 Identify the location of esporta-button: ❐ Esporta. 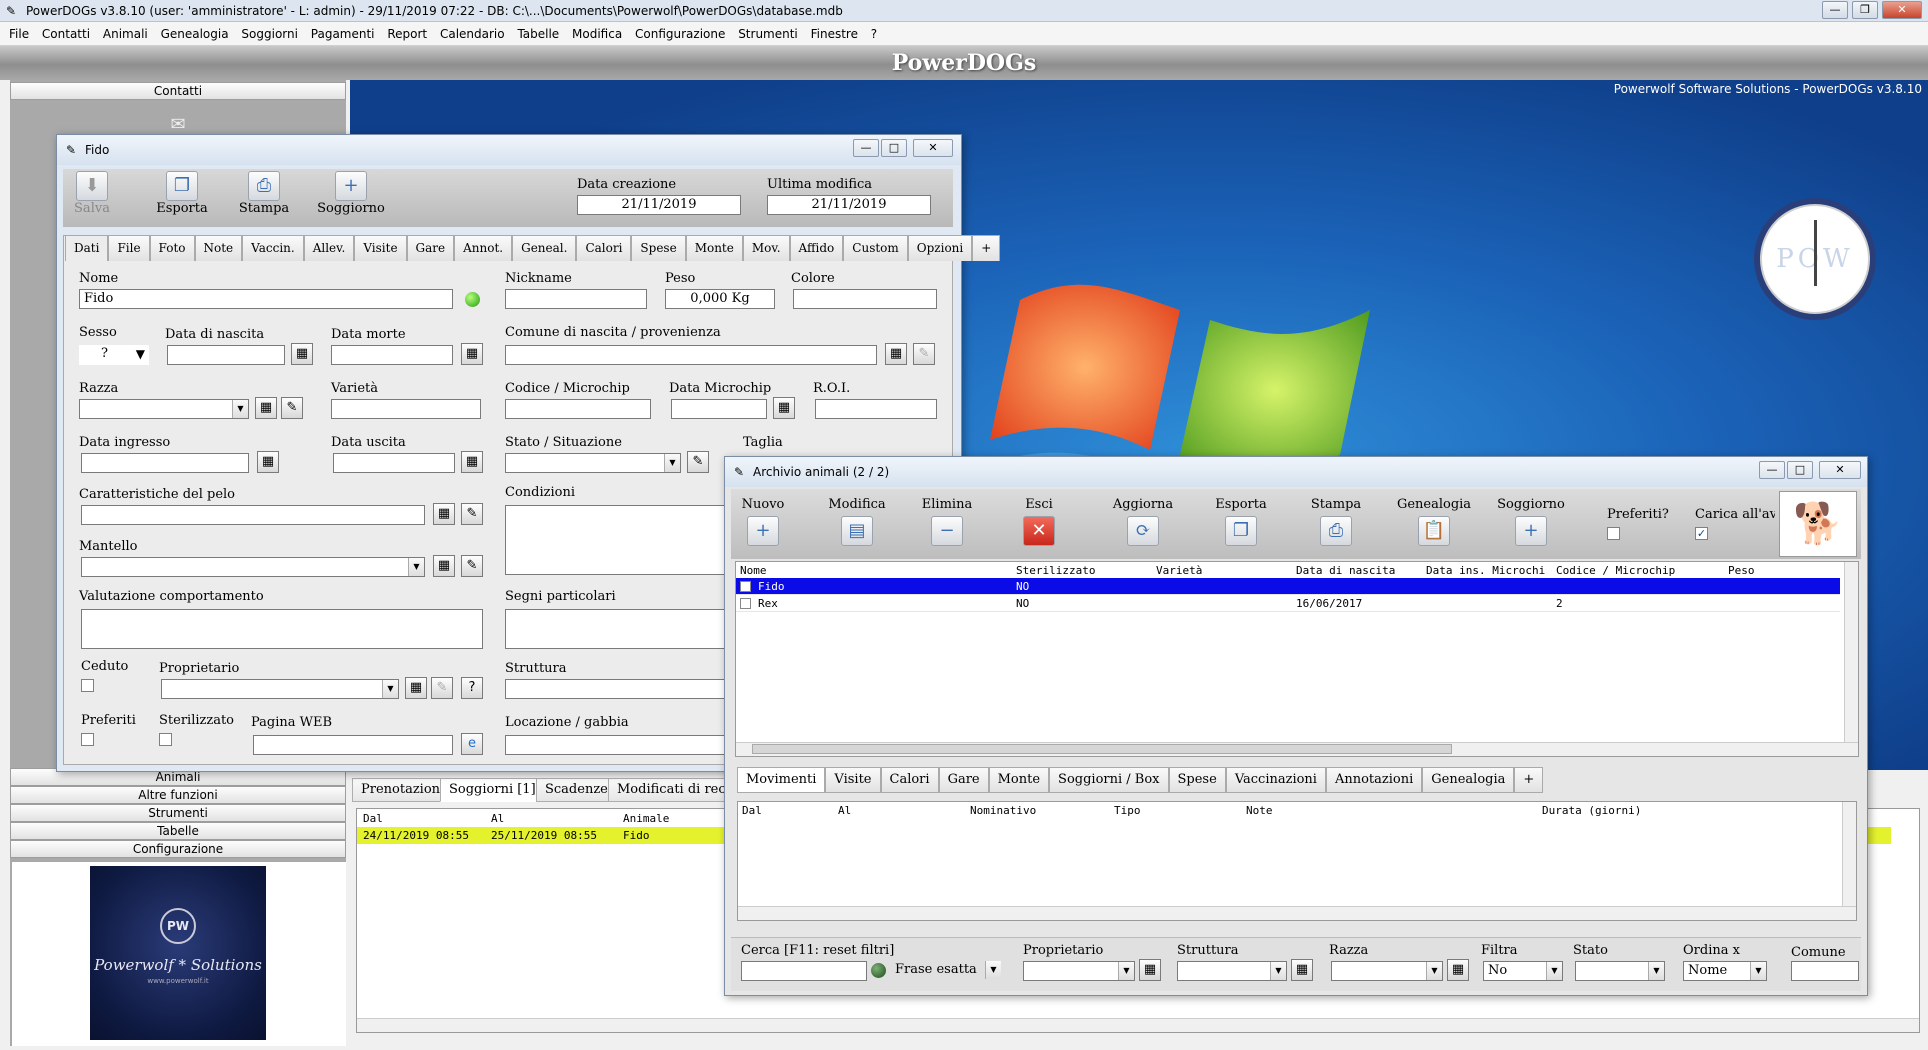
(182, 193).